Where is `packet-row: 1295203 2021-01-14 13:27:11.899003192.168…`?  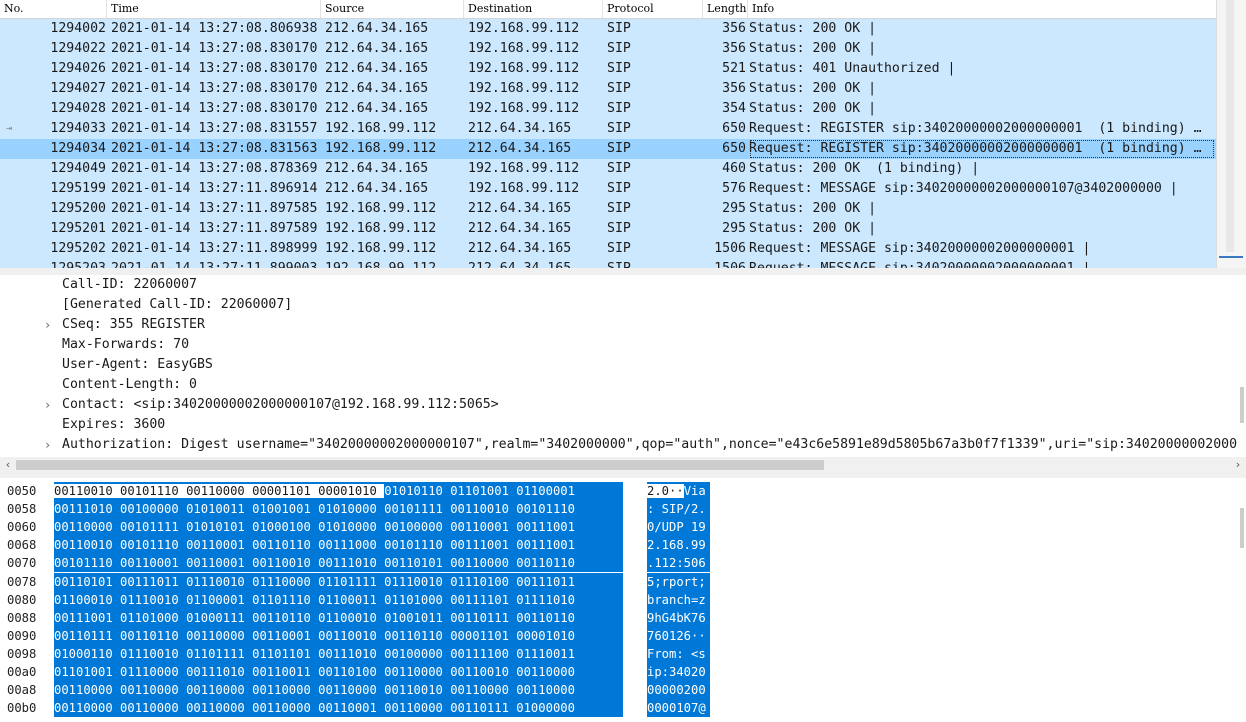
packet-row: 1295203 2021-01-14 13:27:11.899003192.168… is located at coordinates (608, 263).